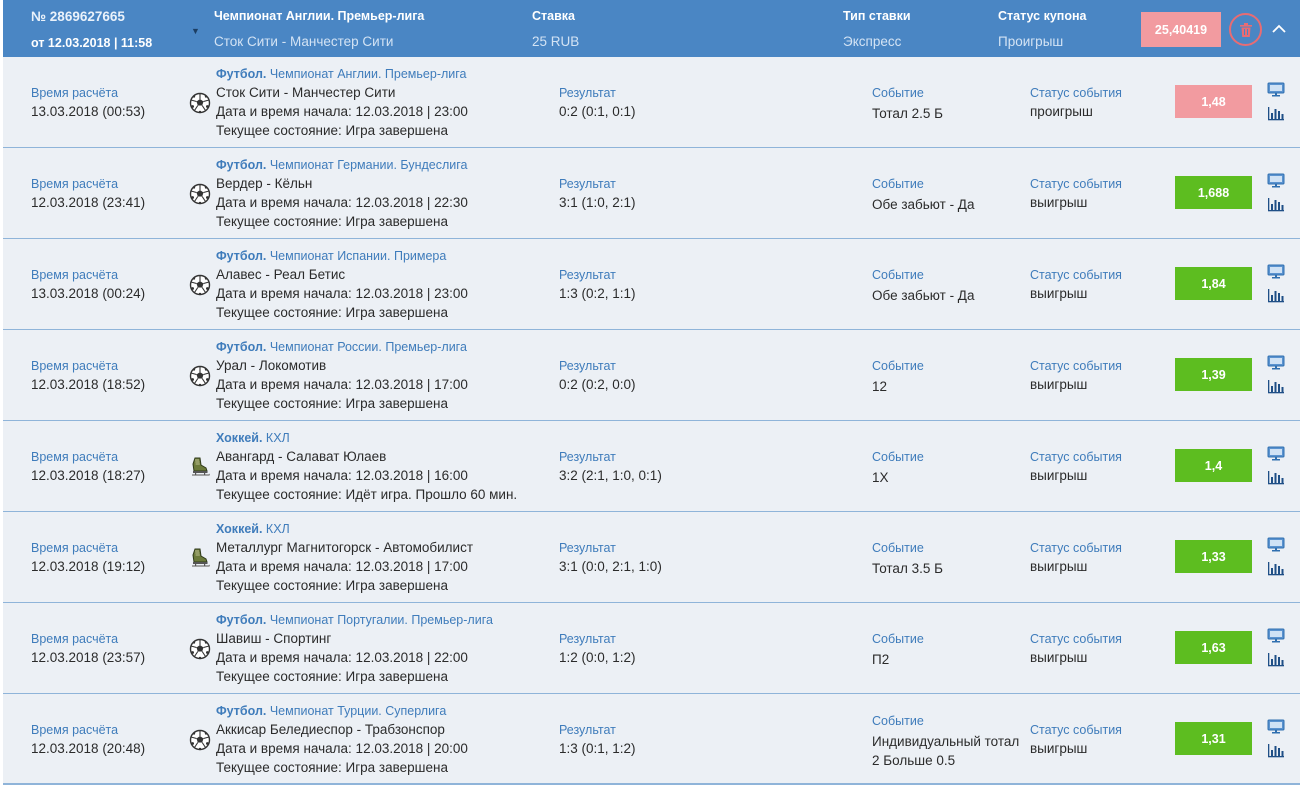 This screenshot has height=790, width=1303. What do you see at coordinates (305, 92) in the screenshot?
I see `event-teams: Сток Сити - Манчестер Сити` at bounding box center [305, 92].